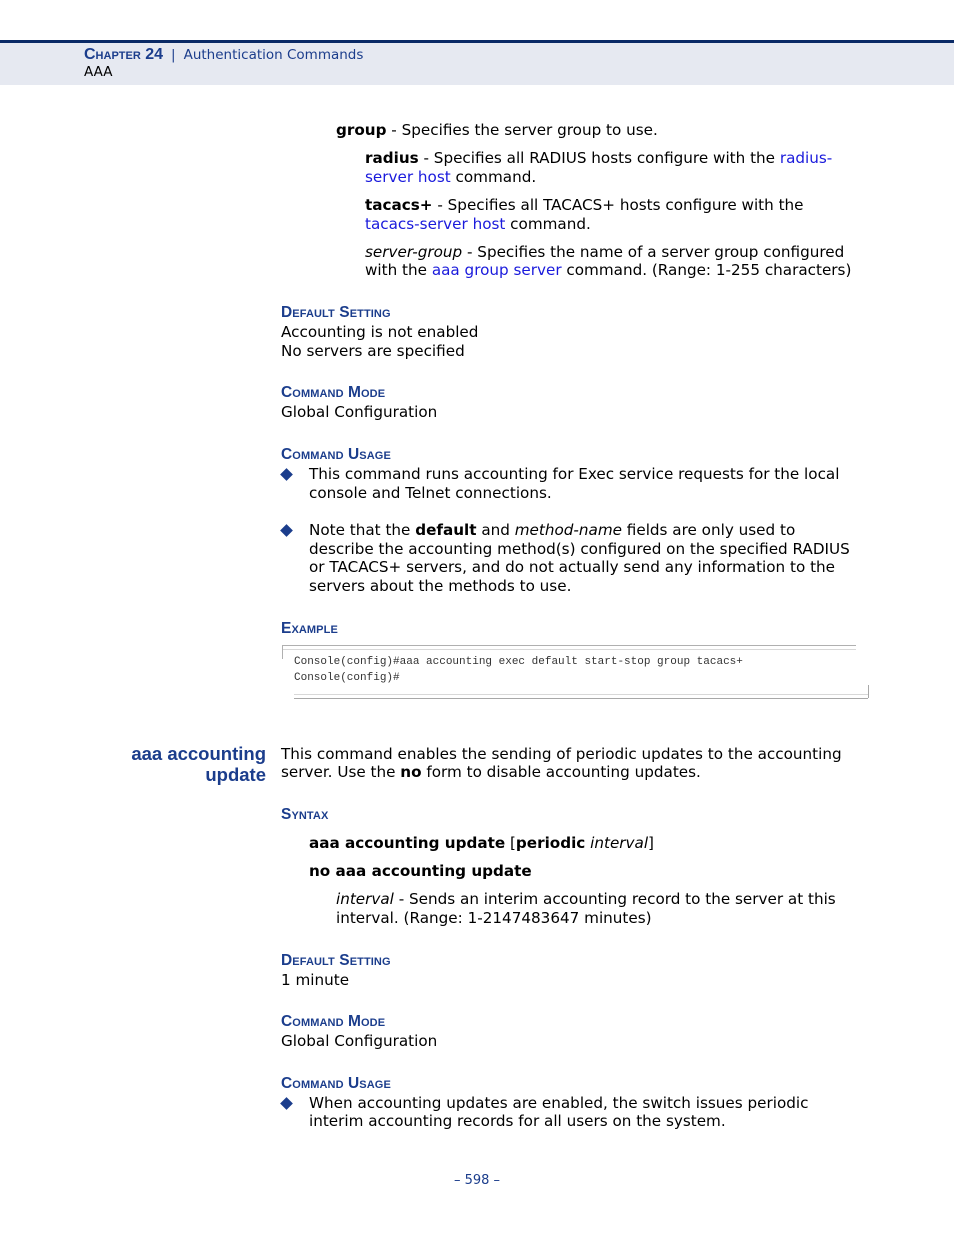 The height and width of the screenshot is (1235, 954). What do you see at coordinates (309, 628) in the screenshot?
I see `example-heading: Example` at bounding box center [309, 628].